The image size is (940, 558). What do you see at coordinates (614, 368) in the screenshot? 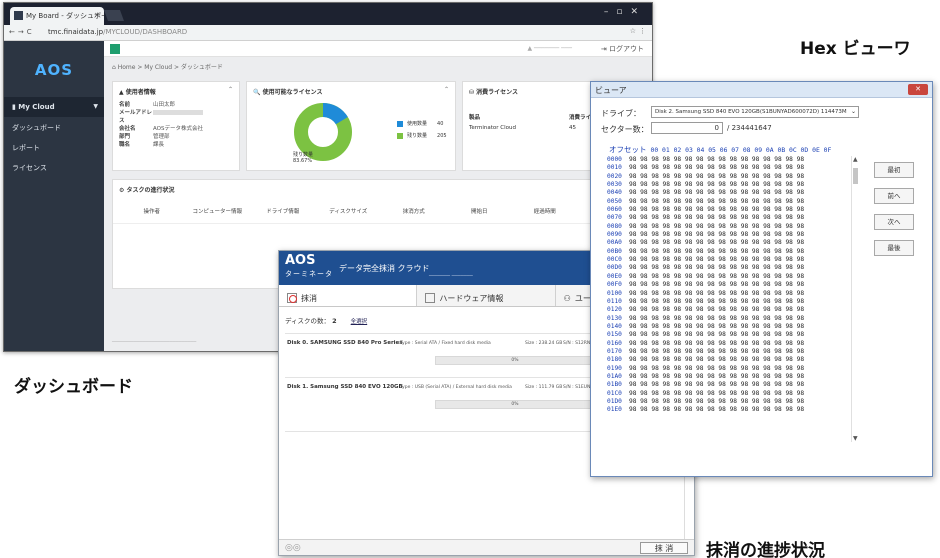
I see `hex-offset: 0190` at bounding box center [614, 368].